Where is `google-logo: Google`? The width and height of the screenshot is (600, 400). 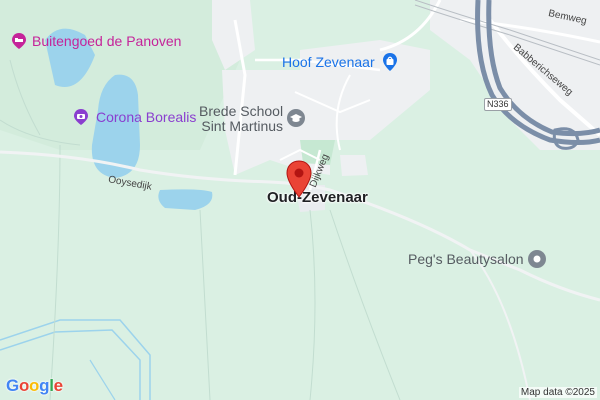
google-logo: Google is located at coordinates (34, 386).